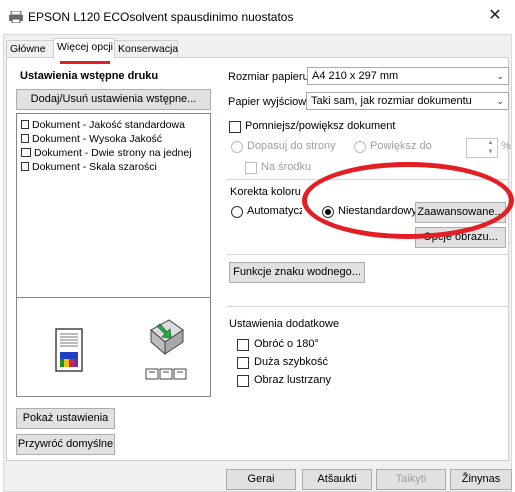  Describe the element at coordinates (167, 337) in the screenshot. I see `printer-rotate-icon` at that location.